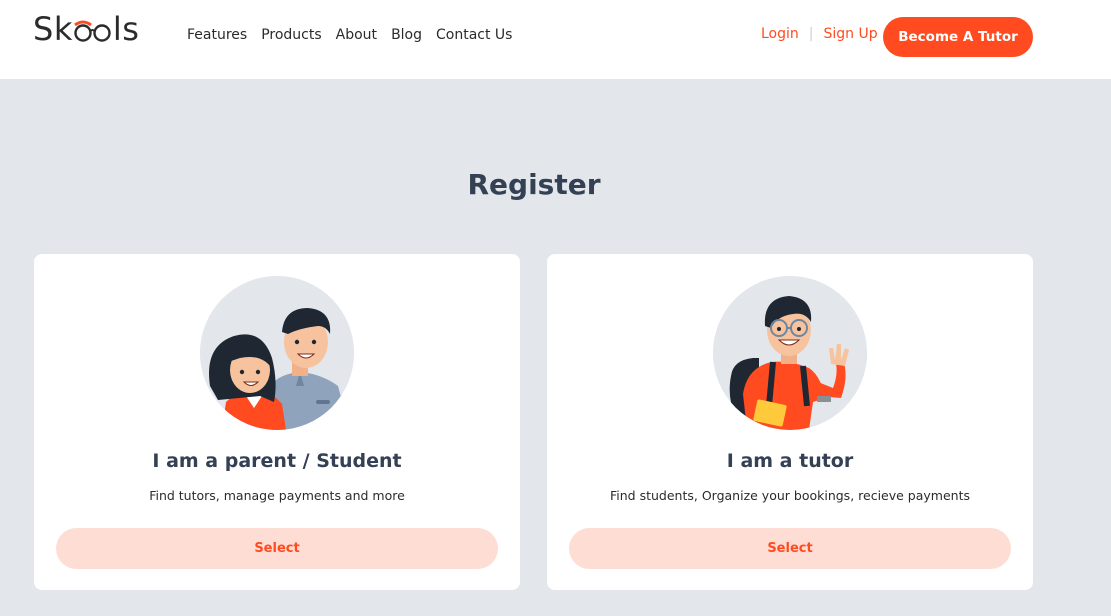 This screenshot has width=1111, height=616. I want to click on become-tutor-button: Become A Tutor, so click(958, 37).